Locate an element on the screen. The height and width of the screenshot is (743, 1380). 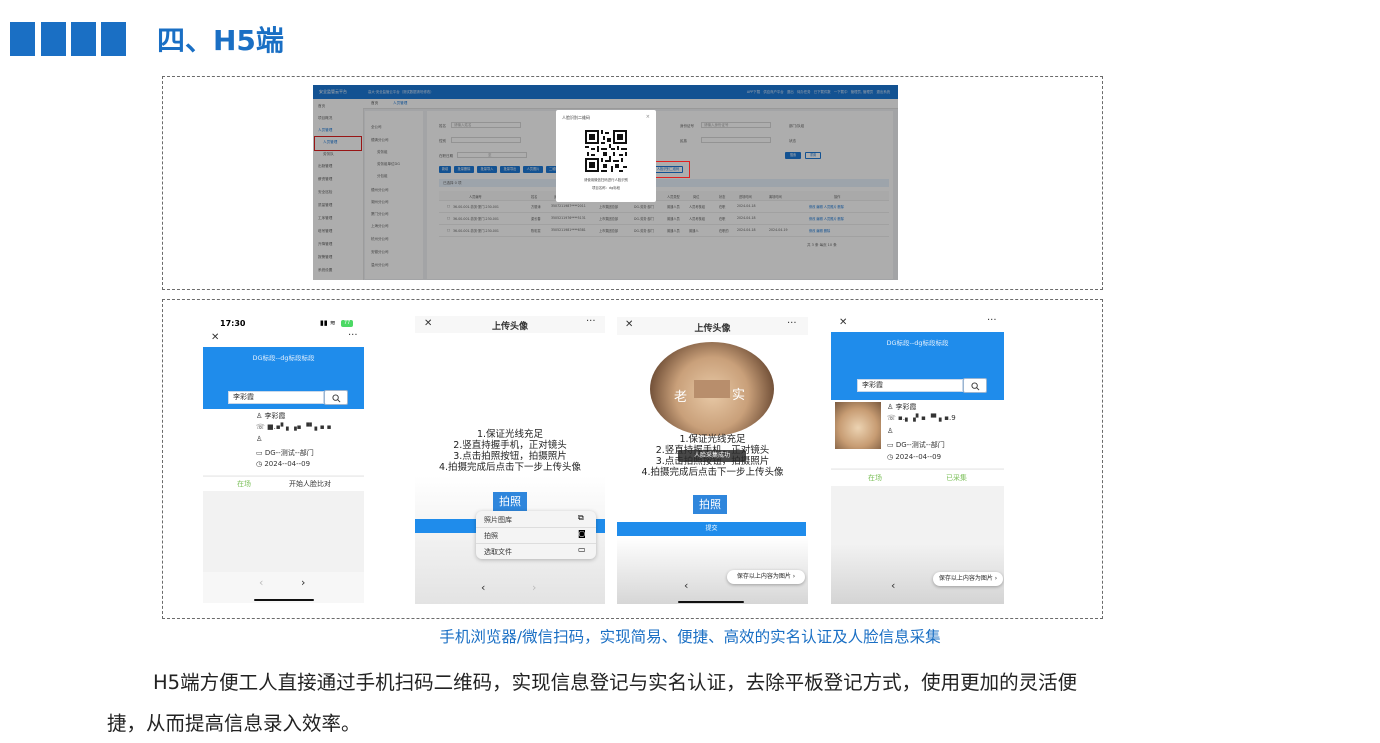
card-actions: 在场 已采集 is located at coordinates (917, 477).